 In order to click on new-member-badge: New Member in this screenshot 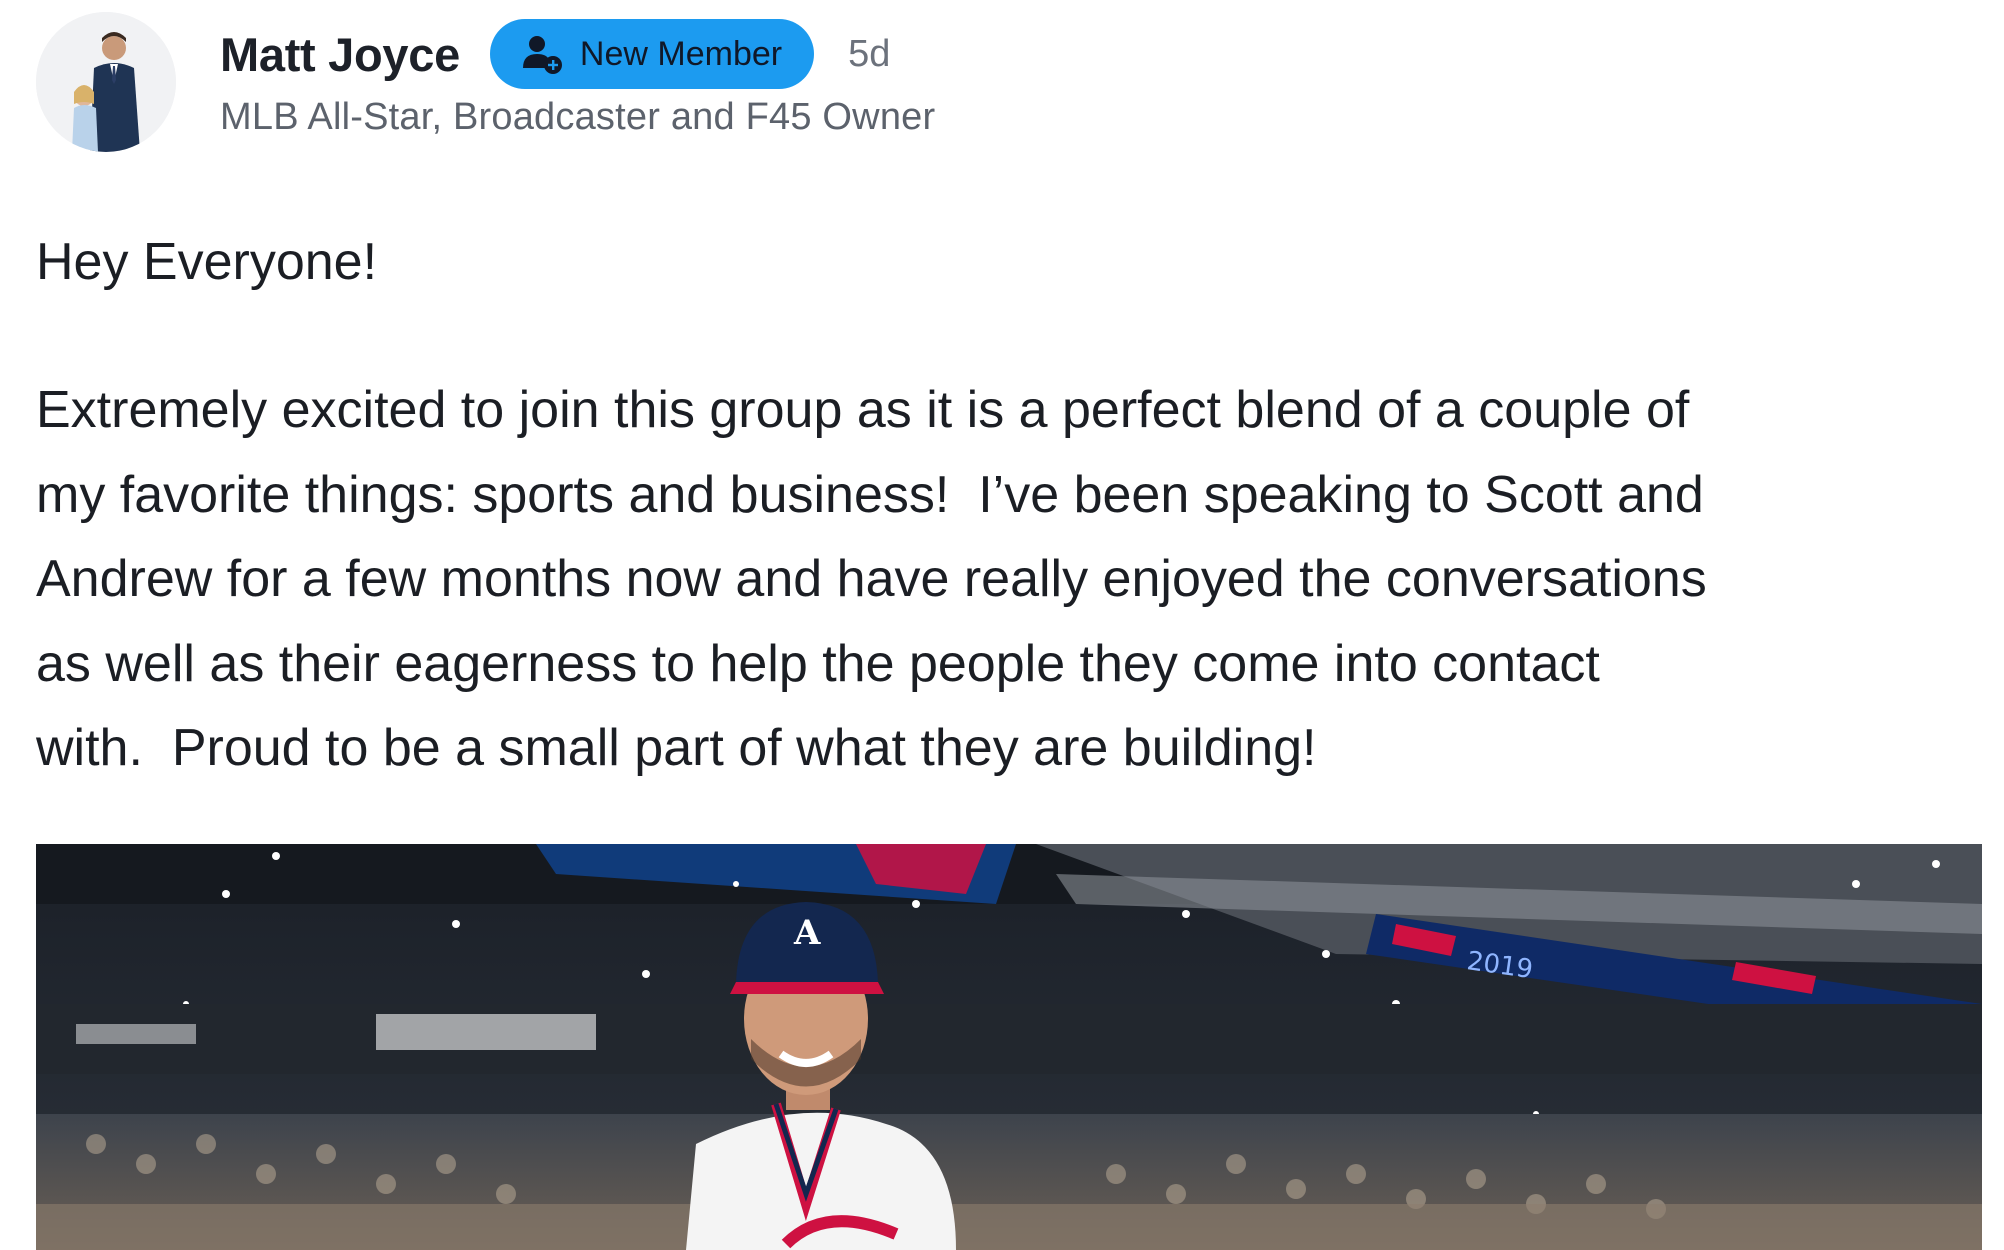, I will do `click(652, 54)`.